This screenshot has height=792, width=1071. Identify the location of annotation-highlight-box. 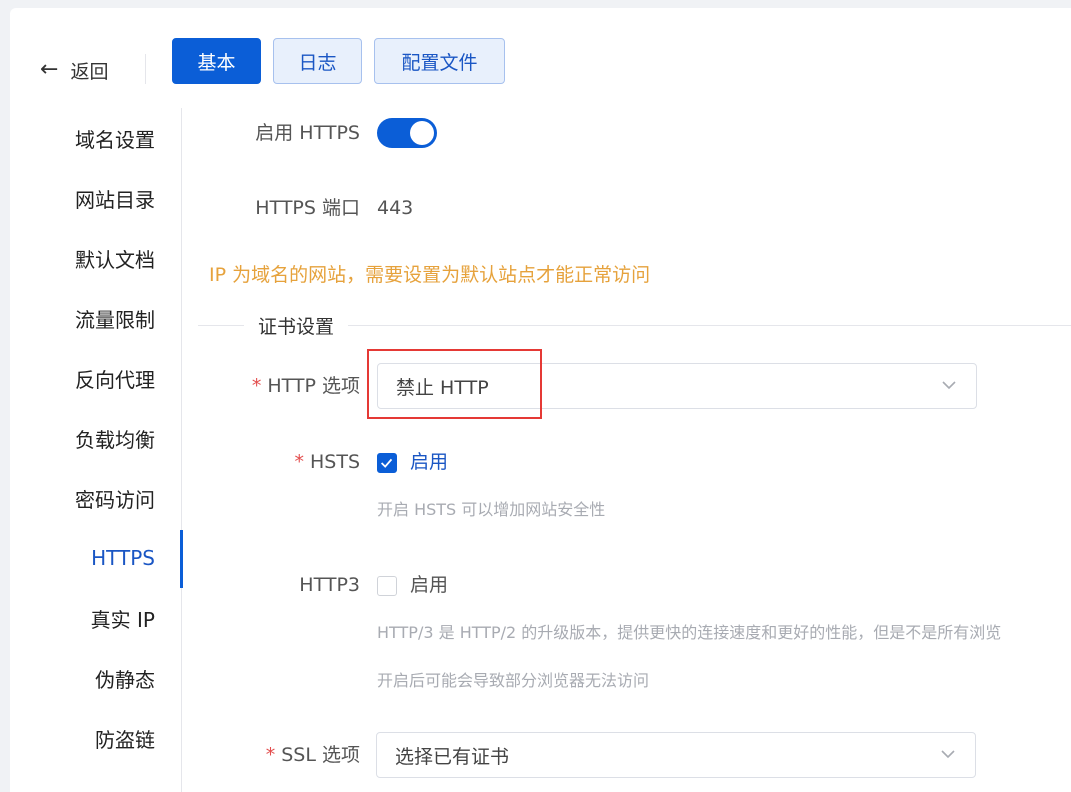
(454, 384).